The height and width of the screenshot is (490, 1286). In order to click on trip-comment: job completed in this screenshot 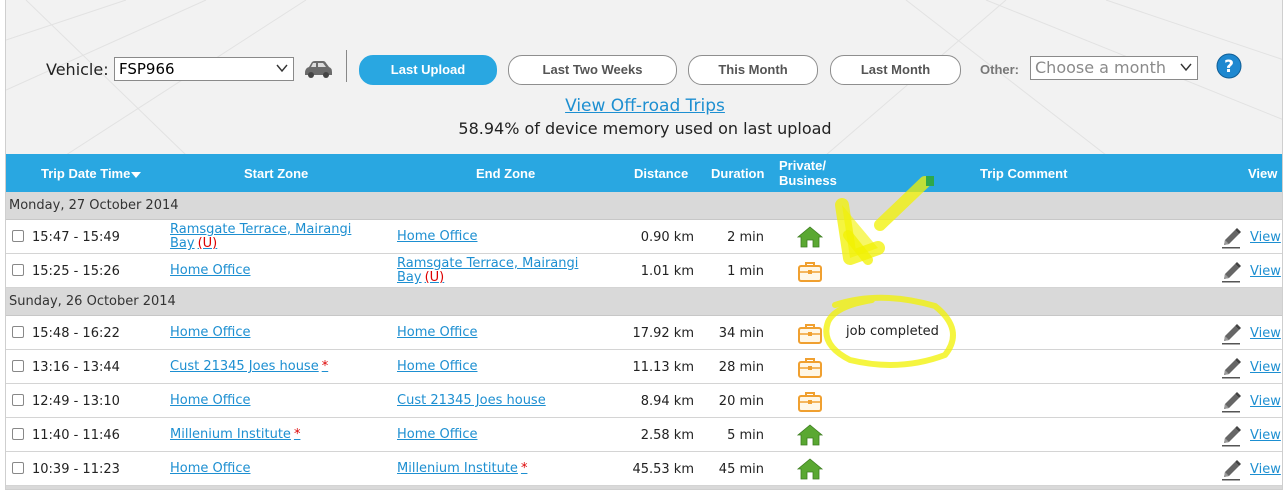, I will do `click(892, 331)`.